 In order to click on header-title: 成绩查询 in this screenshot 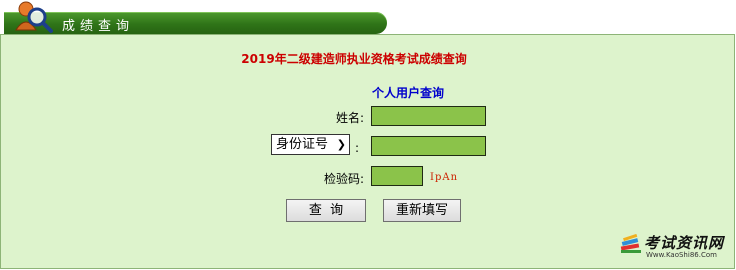, I will do `click(98, 26)`.